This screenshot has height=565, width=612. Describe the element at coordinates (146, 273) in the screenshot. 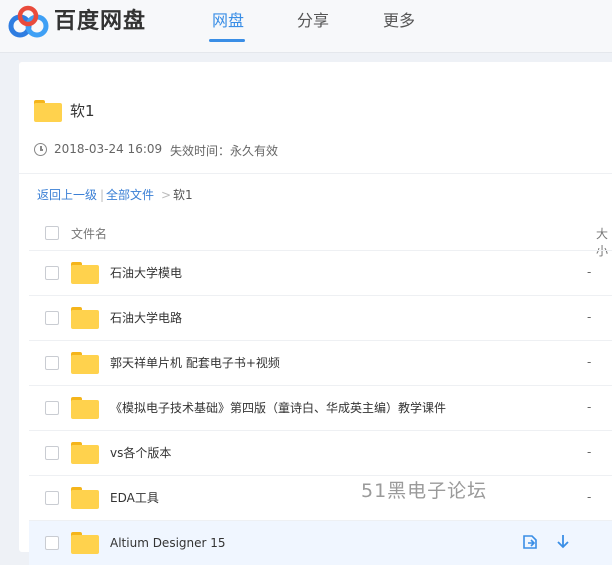

I see `file-name: 石油大学模电` at that location.